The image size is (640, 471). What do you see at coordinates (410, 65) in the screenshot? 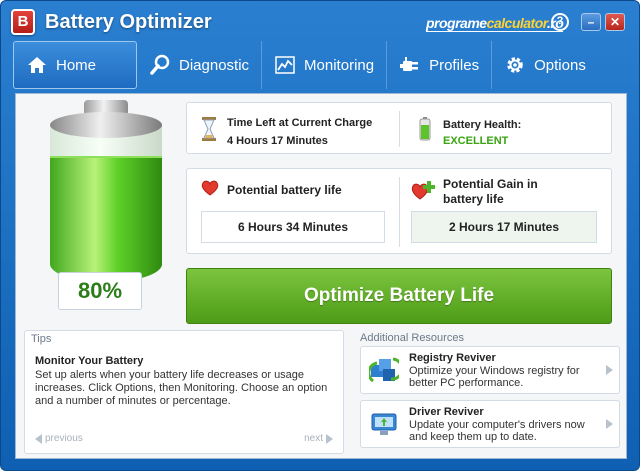
I see `plug-icon` at bounding box center [410, 65].